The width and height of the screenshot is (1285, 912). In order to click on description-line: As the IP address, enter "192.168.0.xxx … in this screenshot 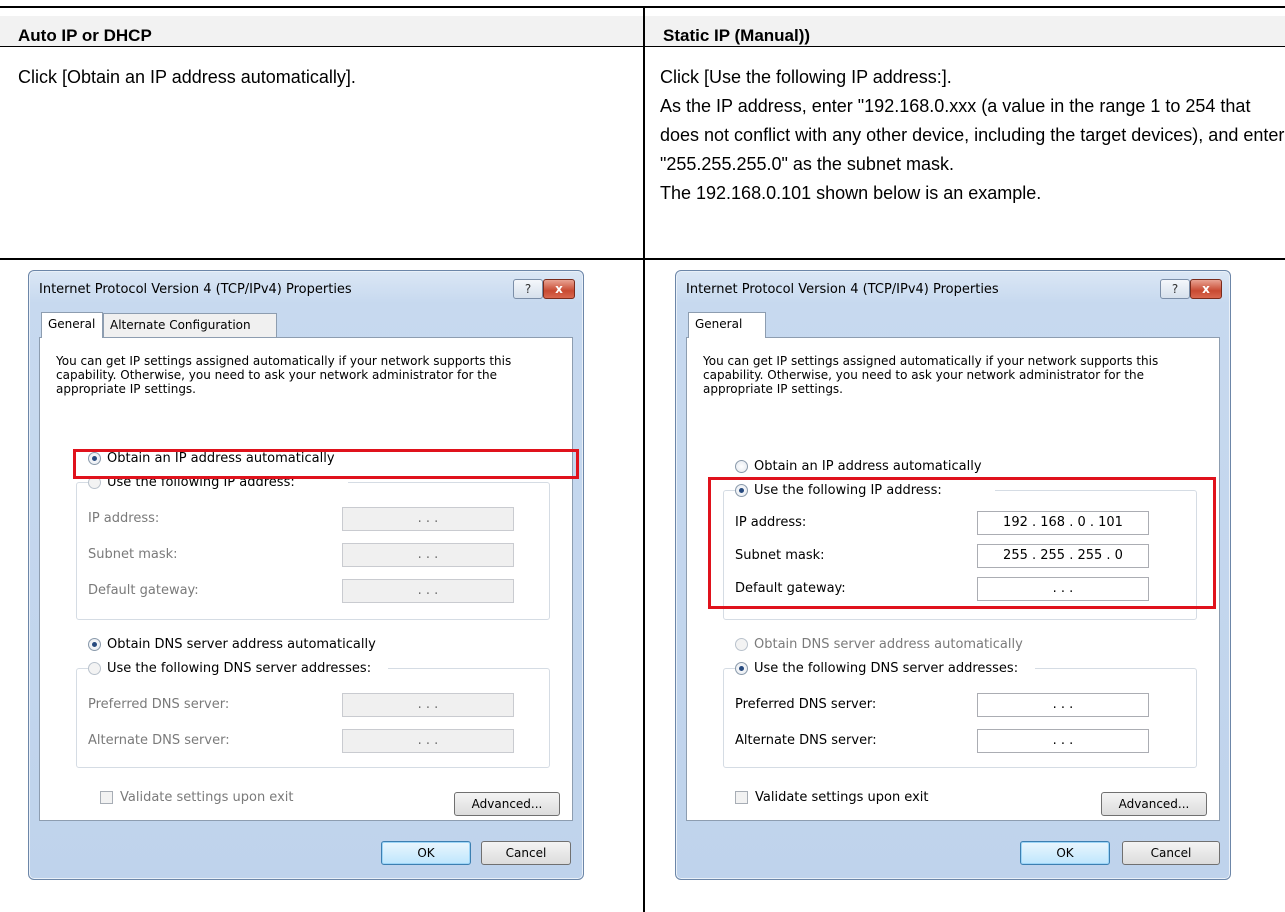, I will do `click(972, 135)`.